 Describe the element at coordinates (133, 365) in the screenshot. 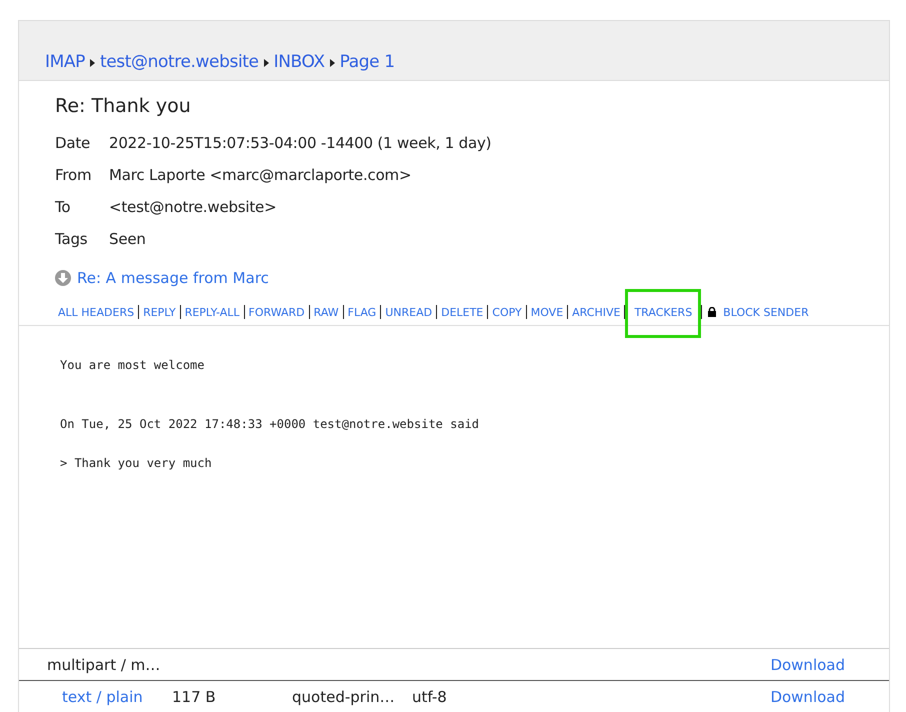

I see `message-line: You are most welcome` at that location.